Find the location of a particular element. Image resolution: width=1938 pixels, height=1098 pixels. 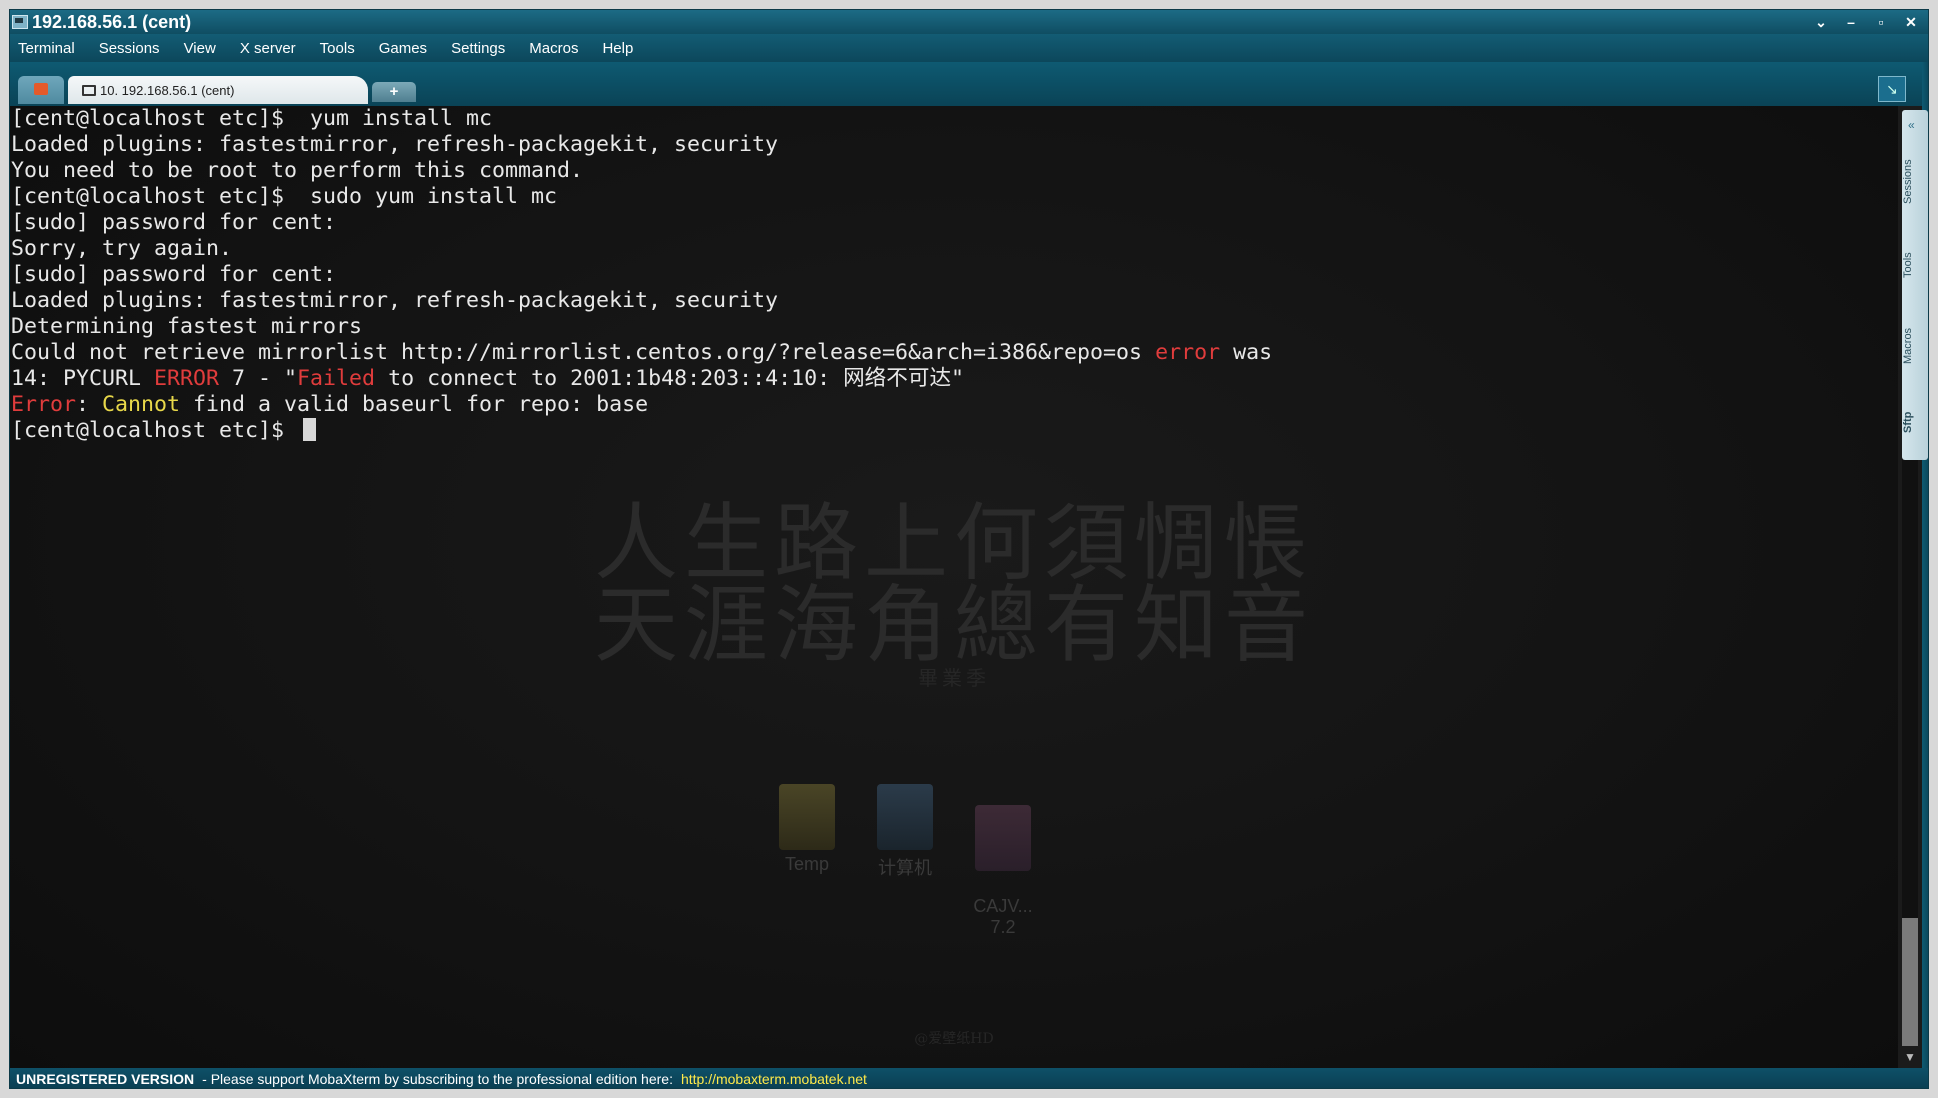

terminal-line: [cent@localhost etc]$ yum install mc is located at coordinates (641, 119).